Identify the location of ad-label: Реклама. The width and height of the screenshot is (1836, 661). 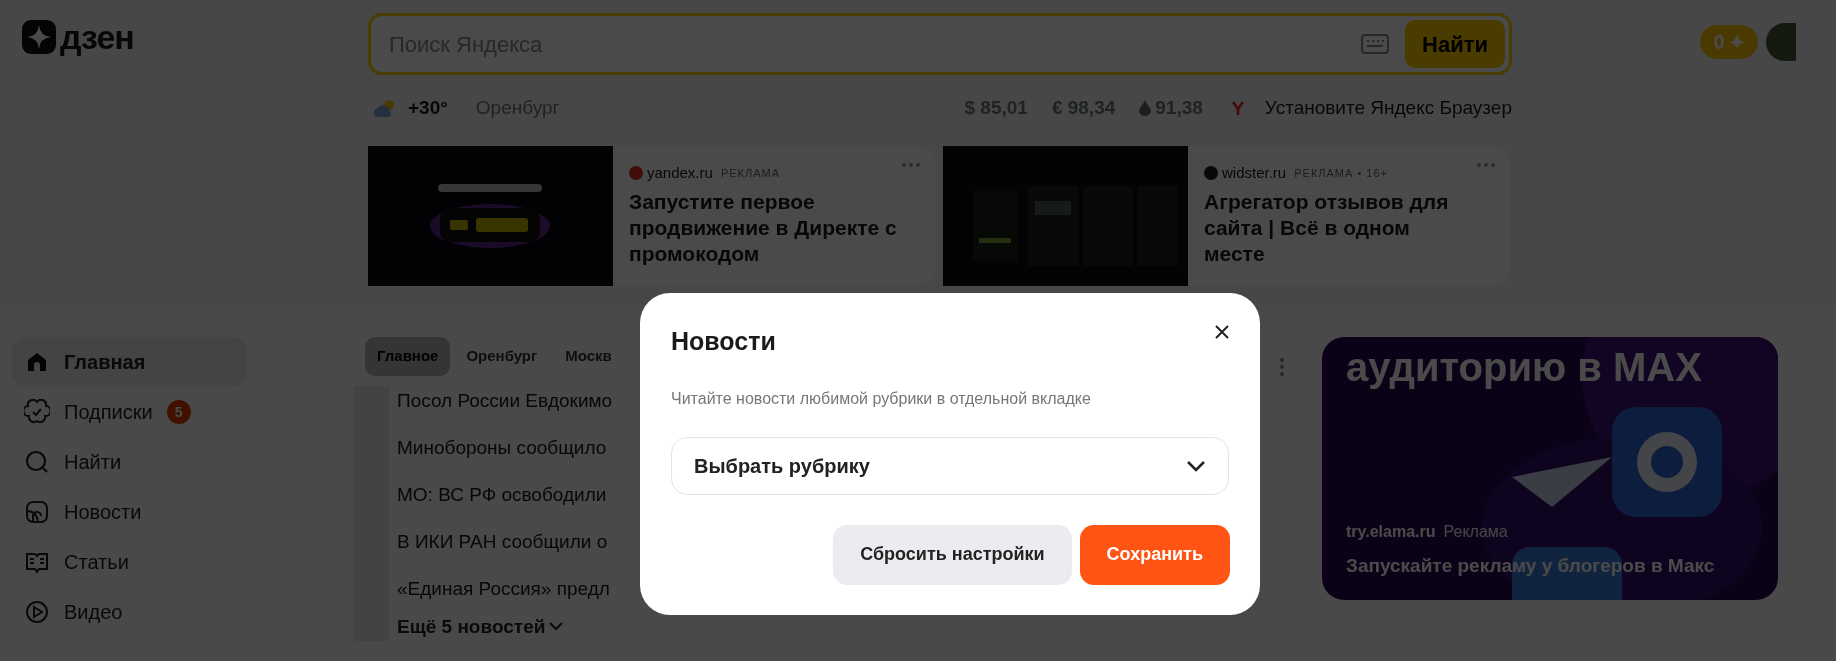
(1475, 531).